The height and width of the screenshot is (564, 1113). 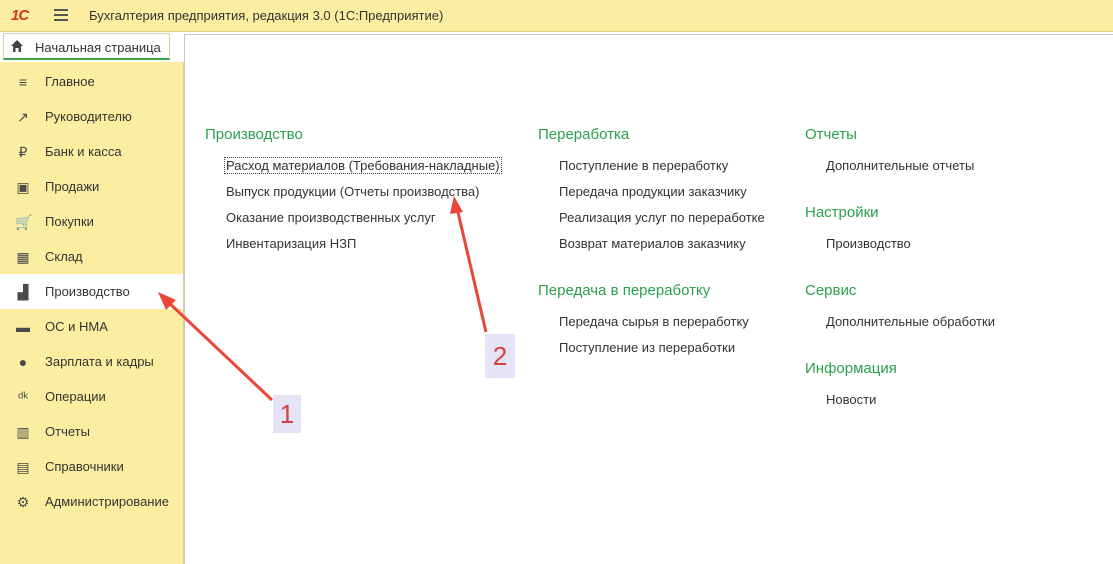 I want to click on annotation-badge-1: 1, so click(x=287, y=414).